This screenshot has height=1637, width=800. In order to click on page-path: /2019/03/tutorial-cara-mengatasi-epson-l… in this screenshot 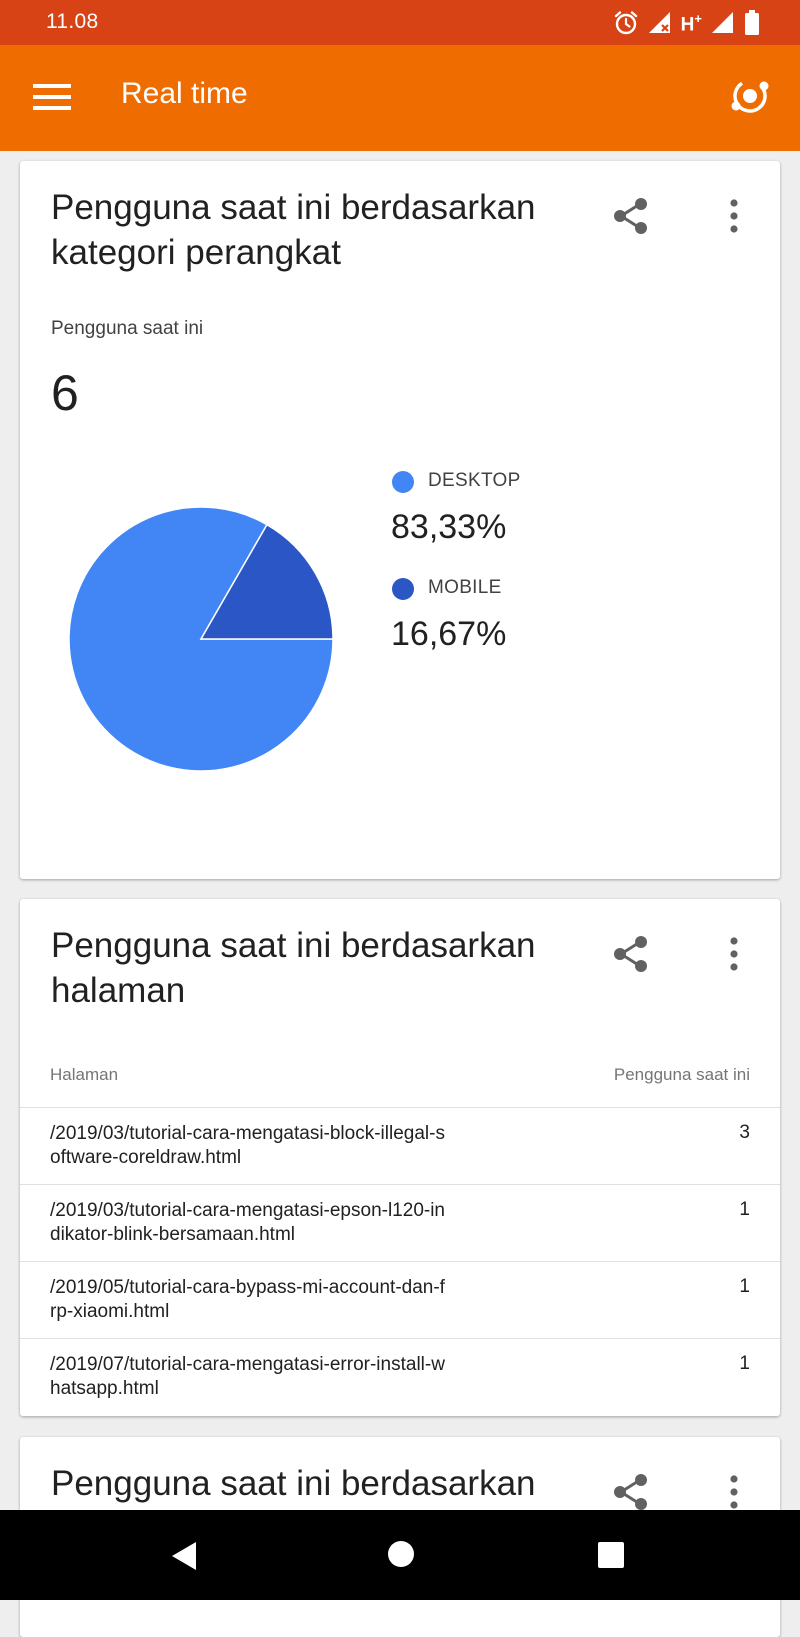, I will do `click(248, 1222)`.